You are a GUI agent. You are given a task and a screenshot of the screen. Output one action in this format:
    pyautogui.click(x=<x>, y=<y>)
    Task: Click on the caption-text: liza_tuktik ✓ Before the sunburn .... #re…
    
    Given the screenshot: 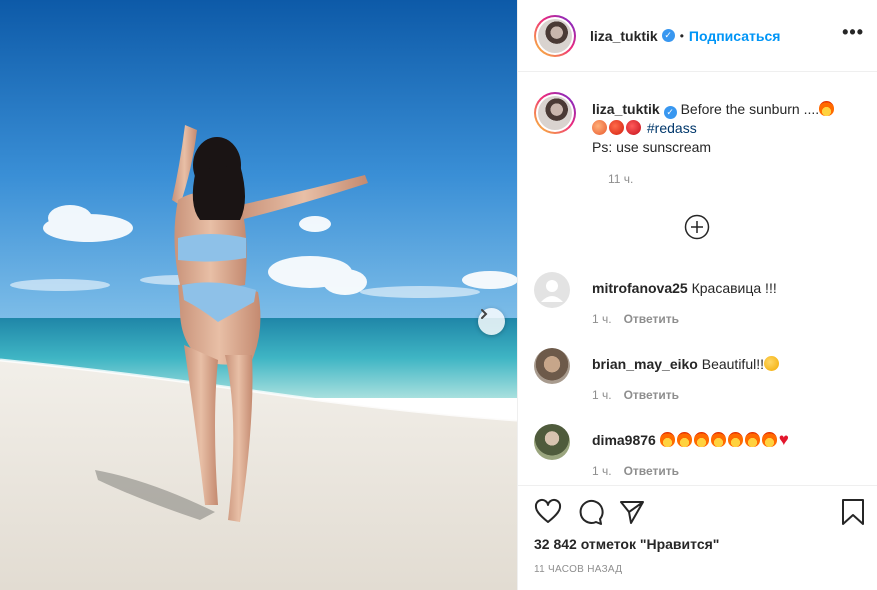 What is the action you would take?
    pyautogui.click(x=727, y=128)
    